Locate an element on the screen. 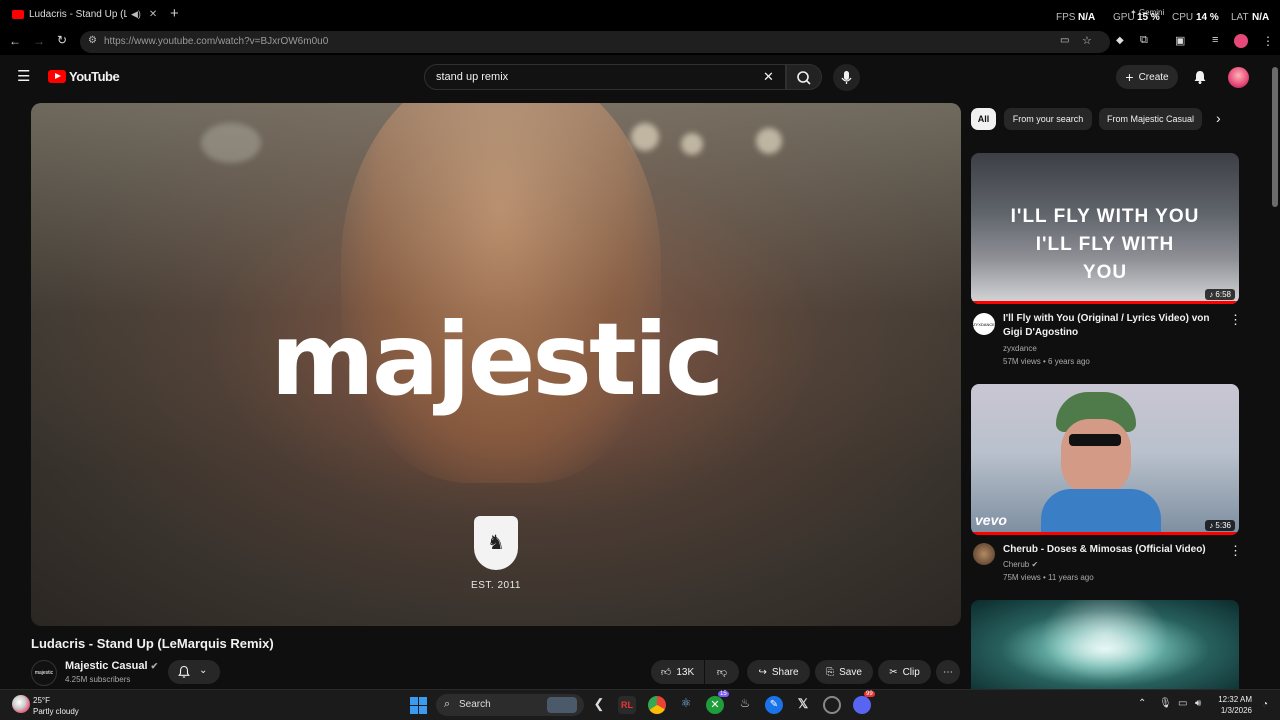 The image size is (1280, 720). weather-icon is located at coordinates (21, 704).